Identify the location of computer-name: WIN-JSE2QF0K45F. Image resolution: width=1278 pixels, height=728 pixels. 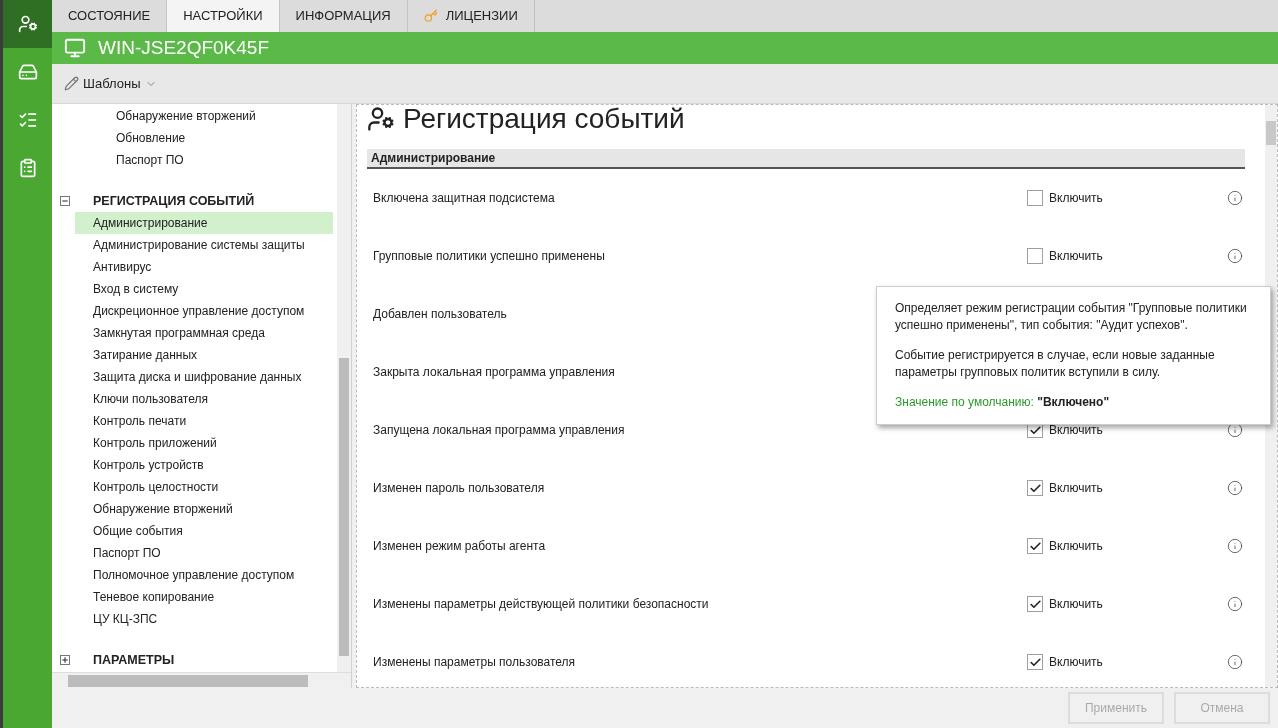
(184, 47).